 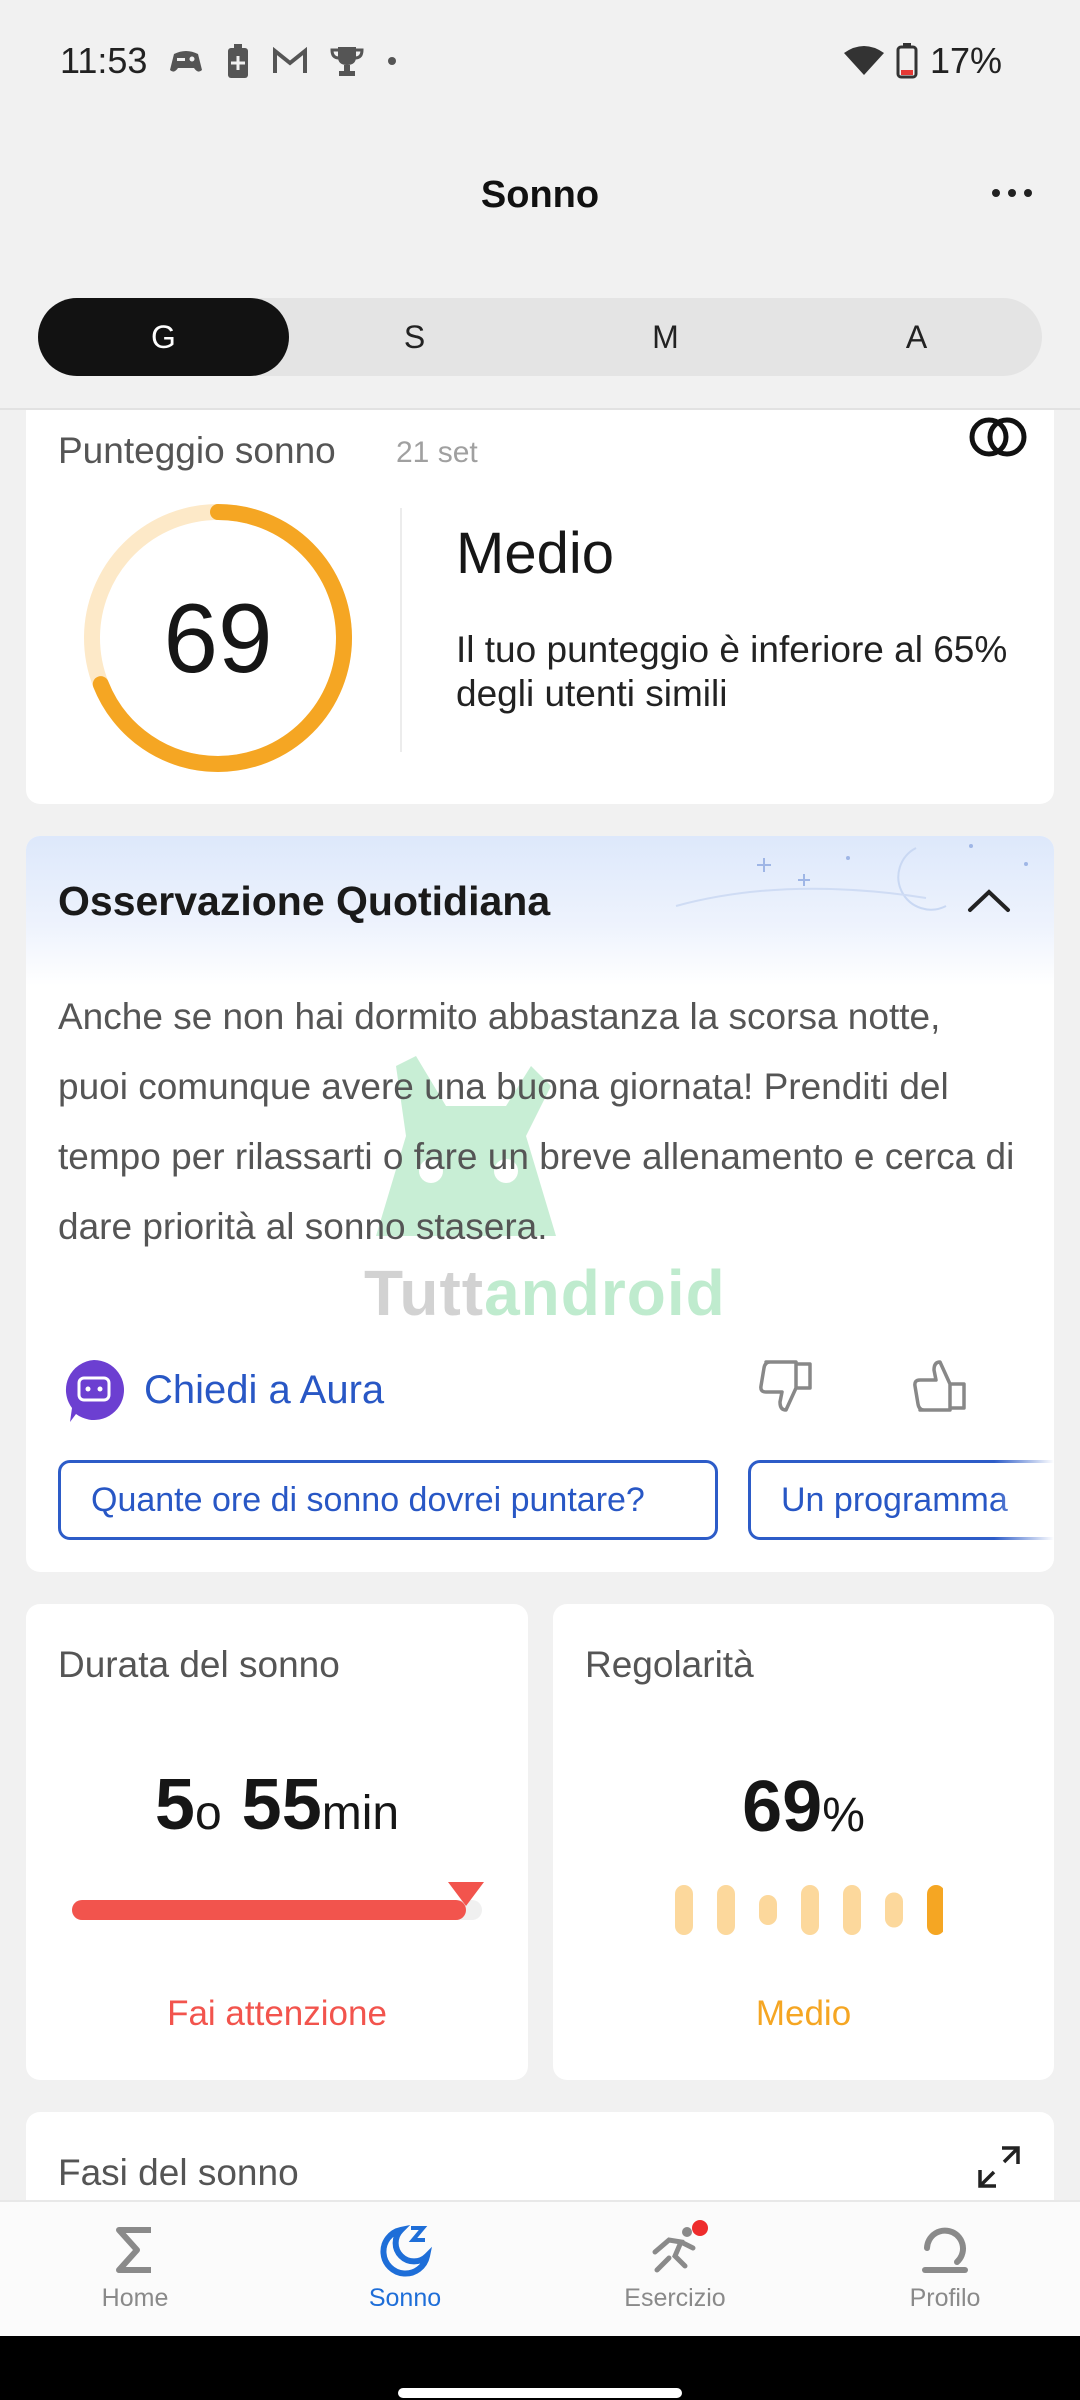 I want to click on profile-icon, so click(x=945, y=2250).